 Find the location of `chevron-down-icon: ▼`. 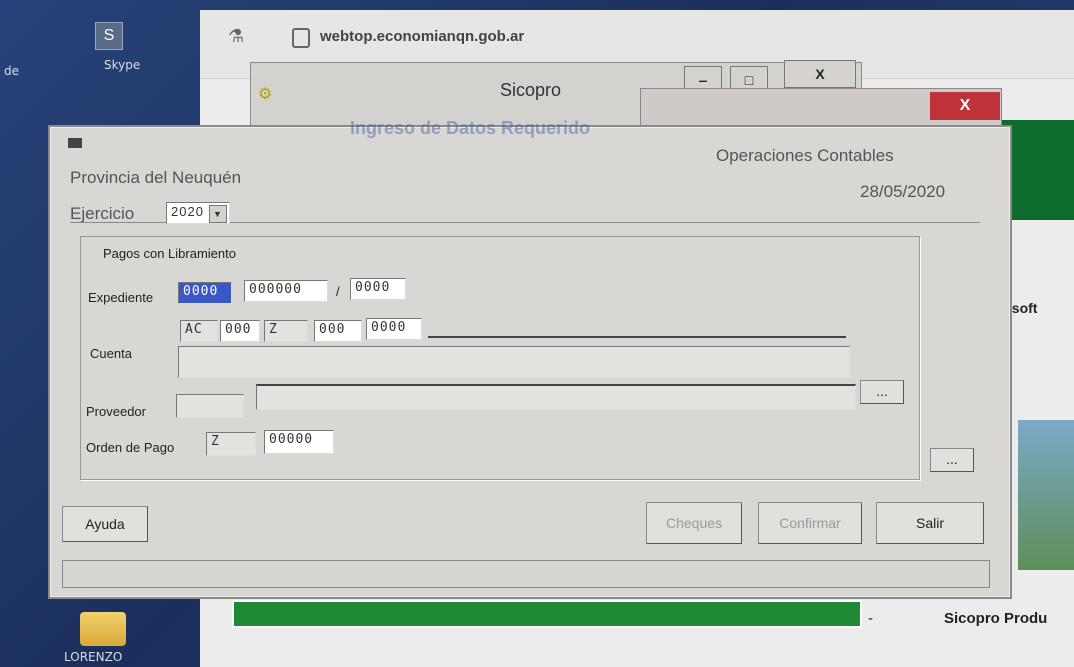

chevron-down-icon: ▼ is located at coordinates (218, 214).